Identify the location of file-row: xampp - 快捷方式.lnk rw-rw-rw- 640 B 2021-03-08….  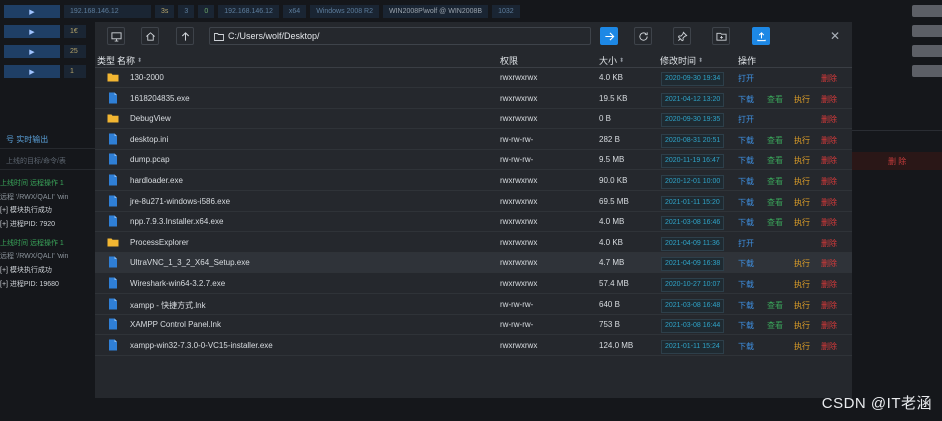
(473, 305).